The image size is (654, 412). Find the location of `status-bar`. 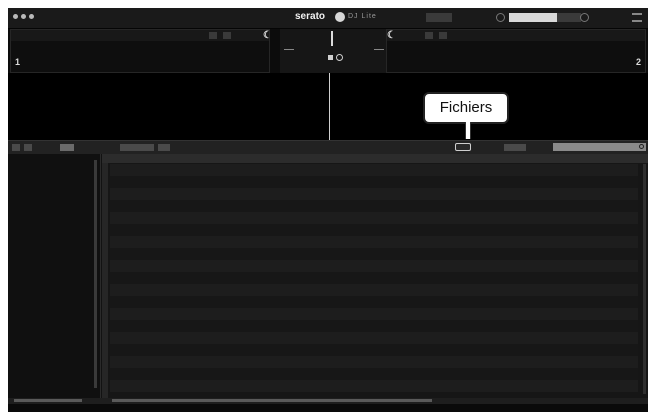

status-bar is located at coordinates (328, 408).